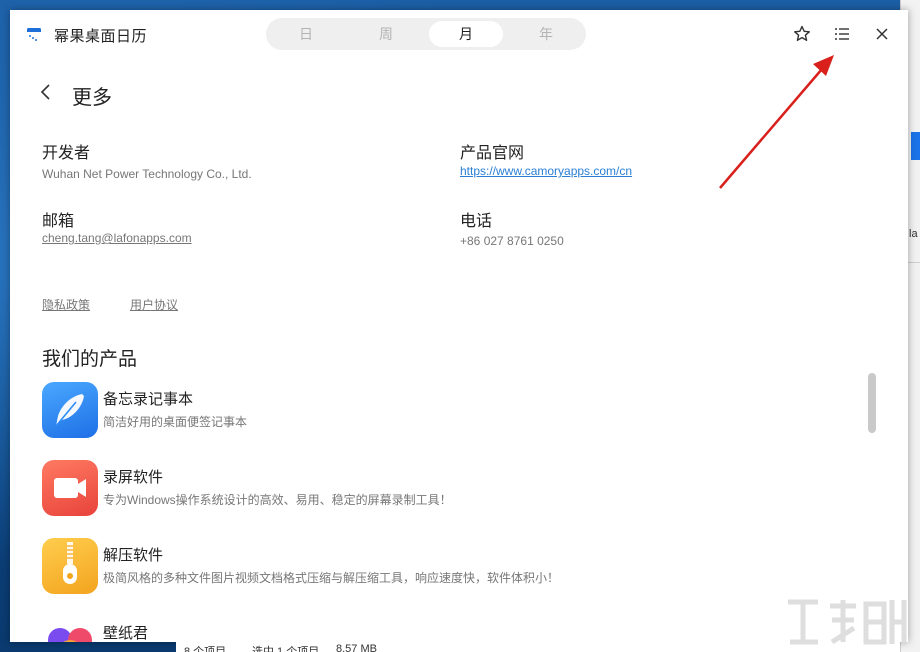  What do you see at coordinates (286, 649) in the screenshot?
I see `selected-count: 选中 1 个项目` at bounding box center [286, 649].